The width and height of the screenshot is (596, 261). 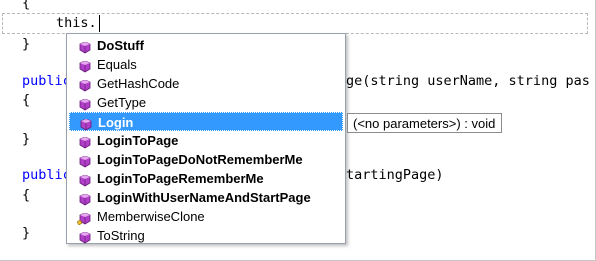 I want to click on completion-item: LoginToPageDoNotRememberMe, so click(x=206, y=159).